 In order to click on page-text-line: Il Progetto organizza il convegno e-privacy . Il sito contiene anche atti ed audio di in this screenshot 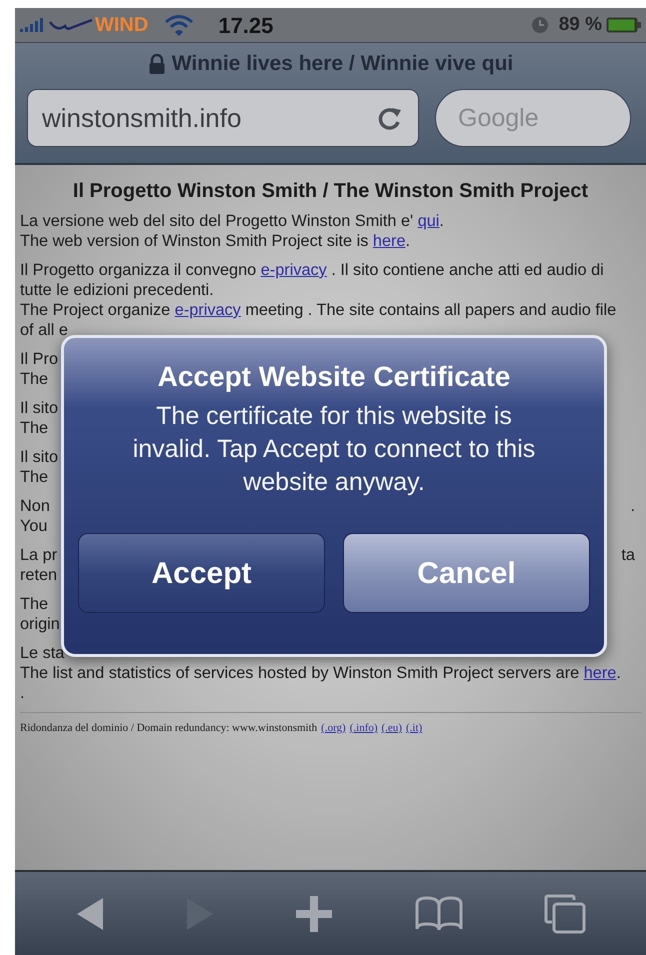, I will do `click(312, 270)`.